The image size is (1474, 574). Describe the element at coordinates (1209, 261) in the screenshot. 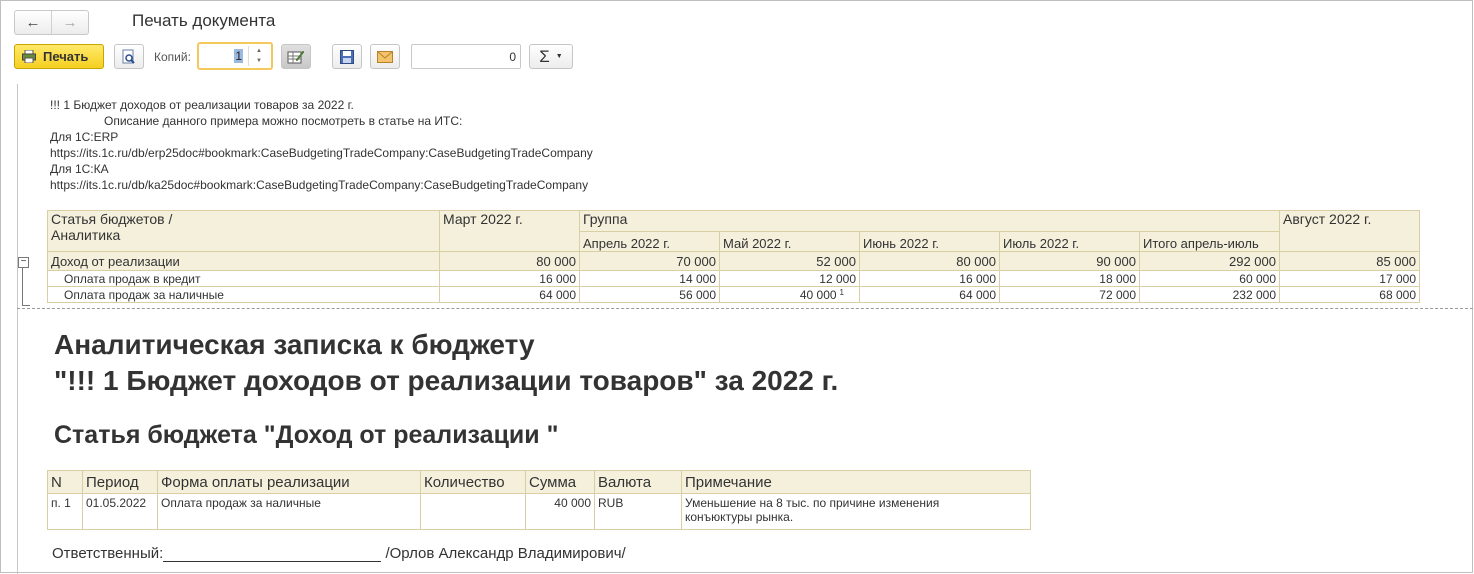

I see `cell-value: 292 000` at that location.